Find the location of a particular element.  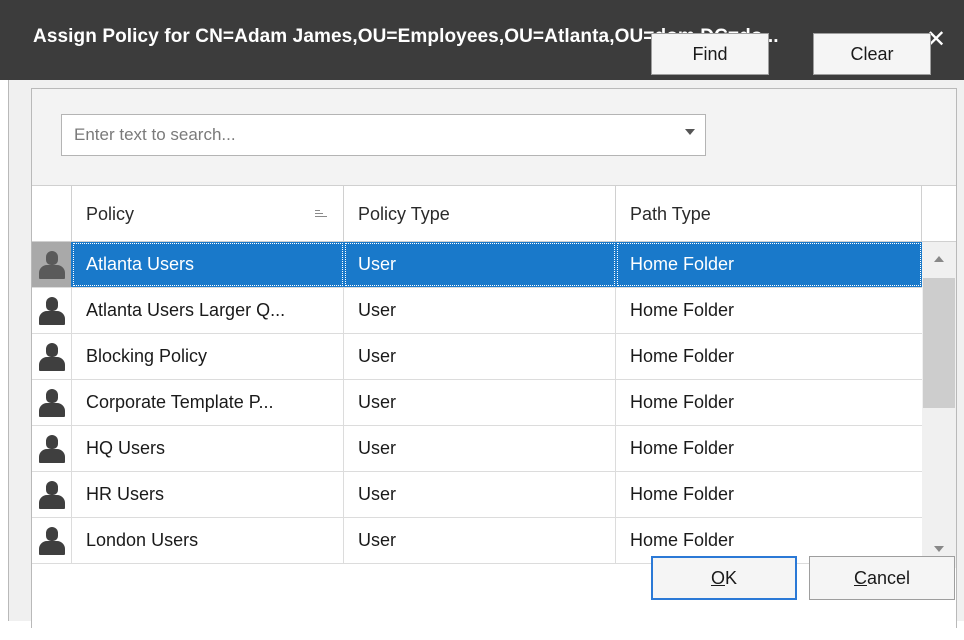

cell-policy: Atlanta Users is located at coordinates (208, 264).